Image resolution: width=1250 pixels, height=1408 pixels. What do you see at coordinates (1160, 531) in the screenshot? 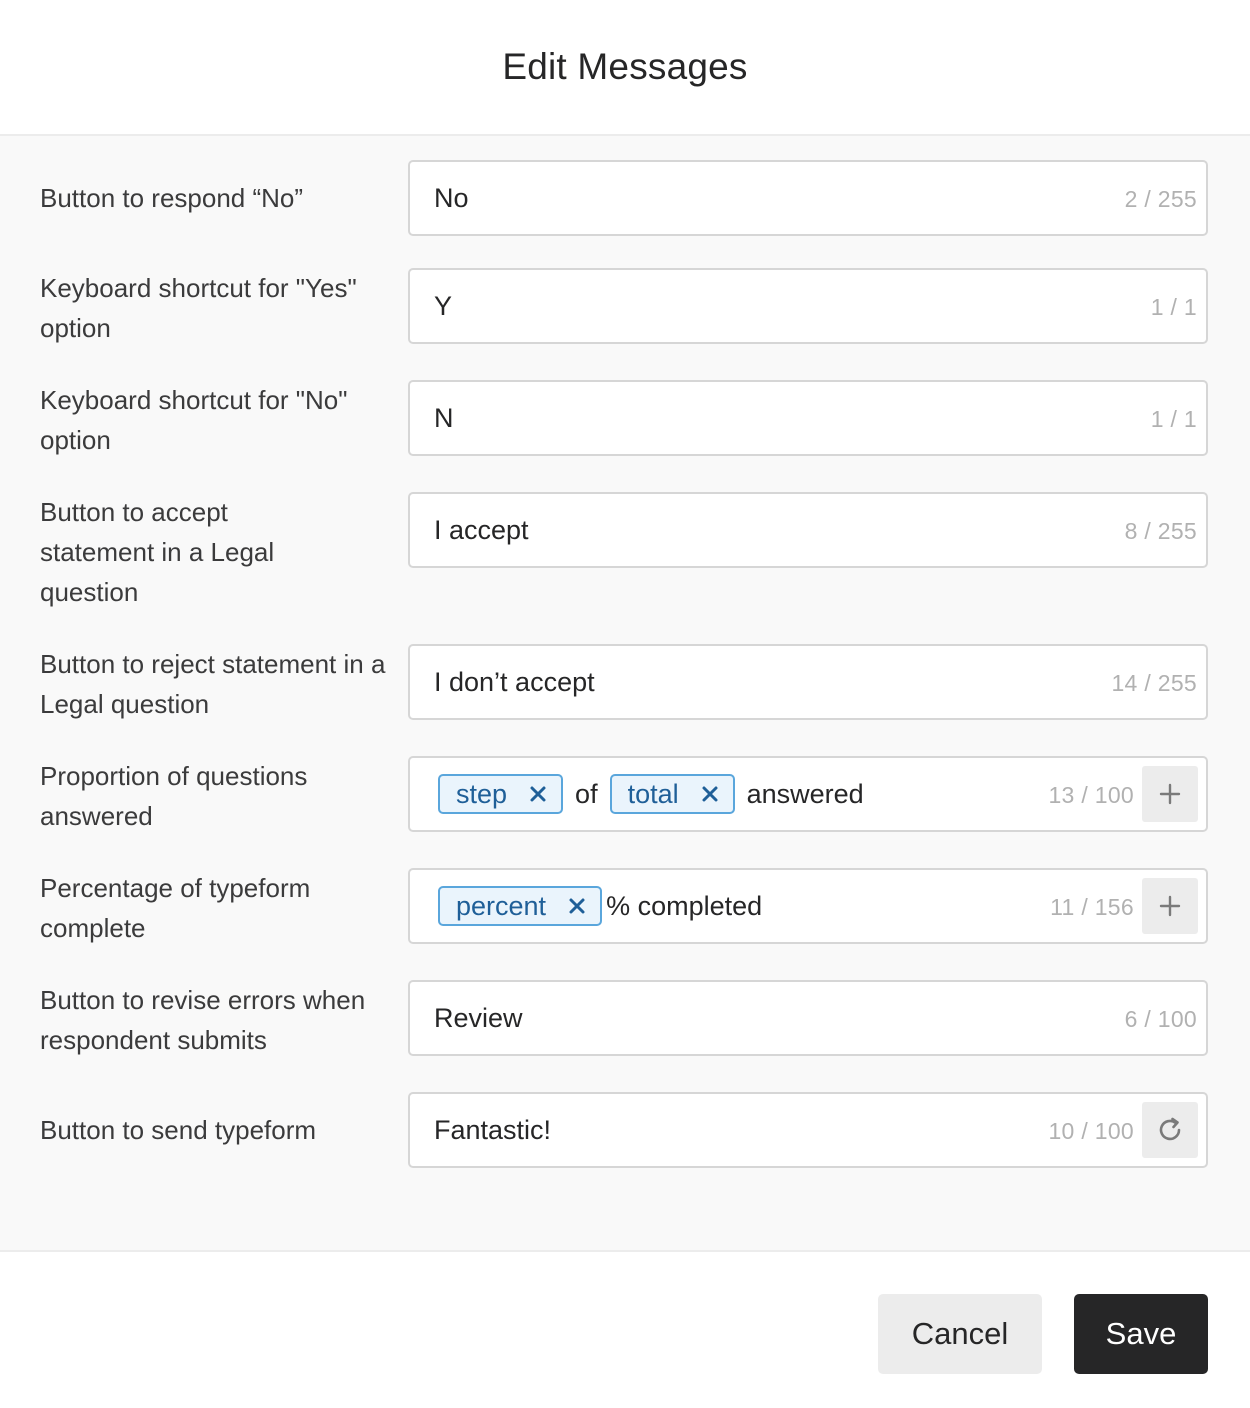
I see `char-counter: 8 / 255` at bounding box center [1160, 531].